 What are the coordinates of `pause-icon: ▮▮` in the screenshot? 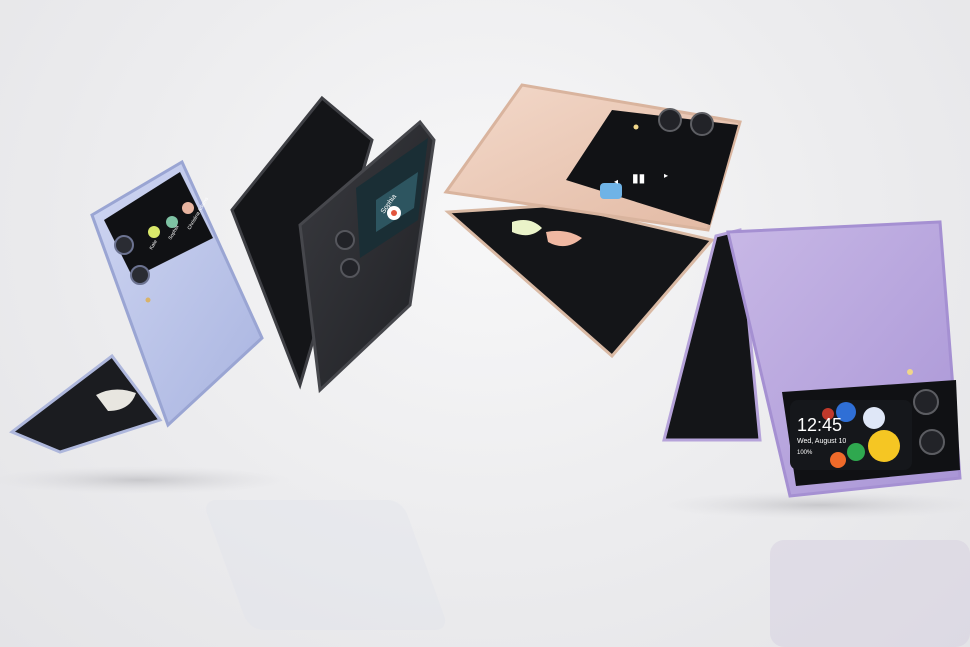 It's located at (638, 178).